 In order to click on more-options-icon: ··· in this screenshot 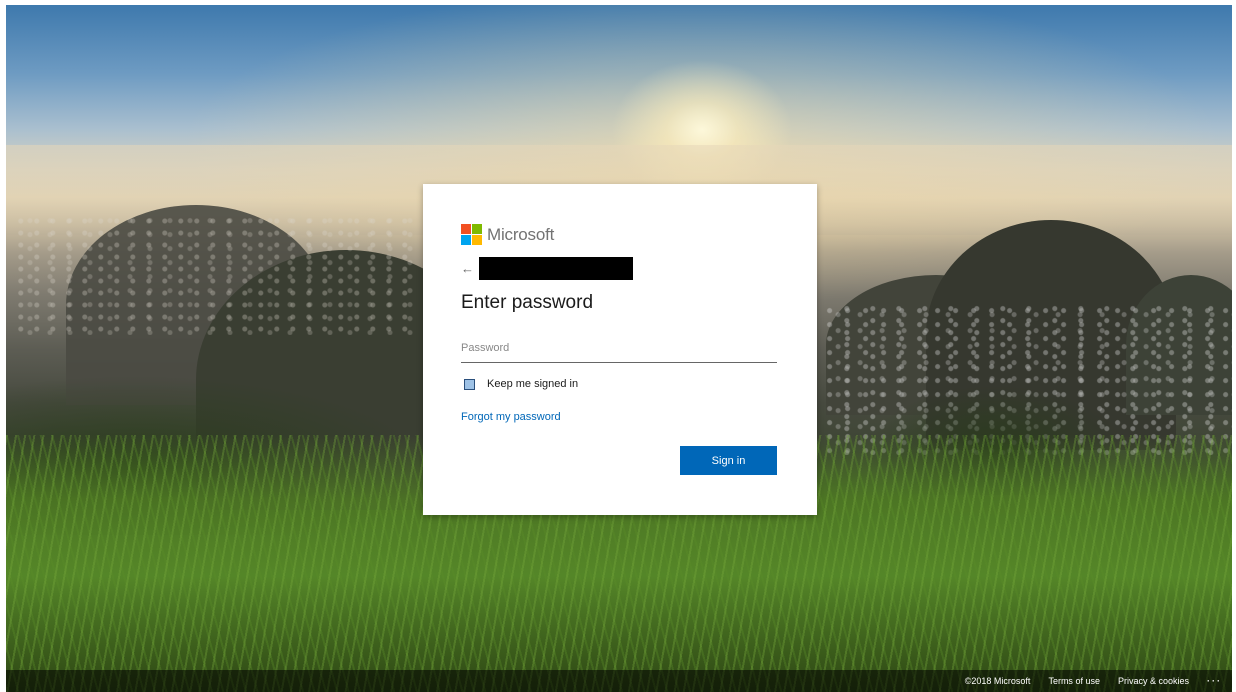, I will do `click(1214, 681)`.